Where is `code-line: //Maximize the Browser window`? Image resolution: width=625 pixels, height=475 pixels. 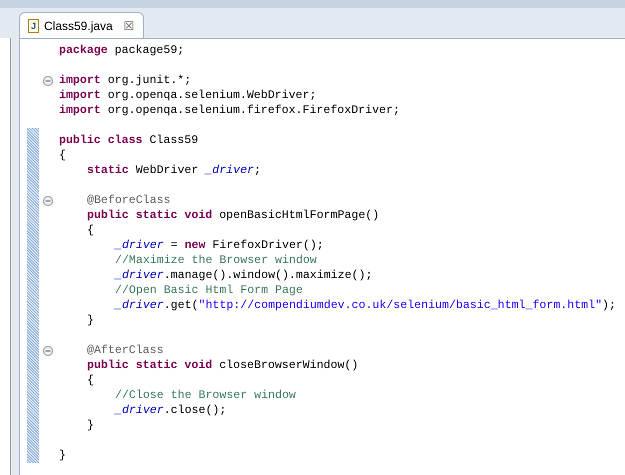
code-line: //Maximize the Browser window is located at coordinates (216, 260).